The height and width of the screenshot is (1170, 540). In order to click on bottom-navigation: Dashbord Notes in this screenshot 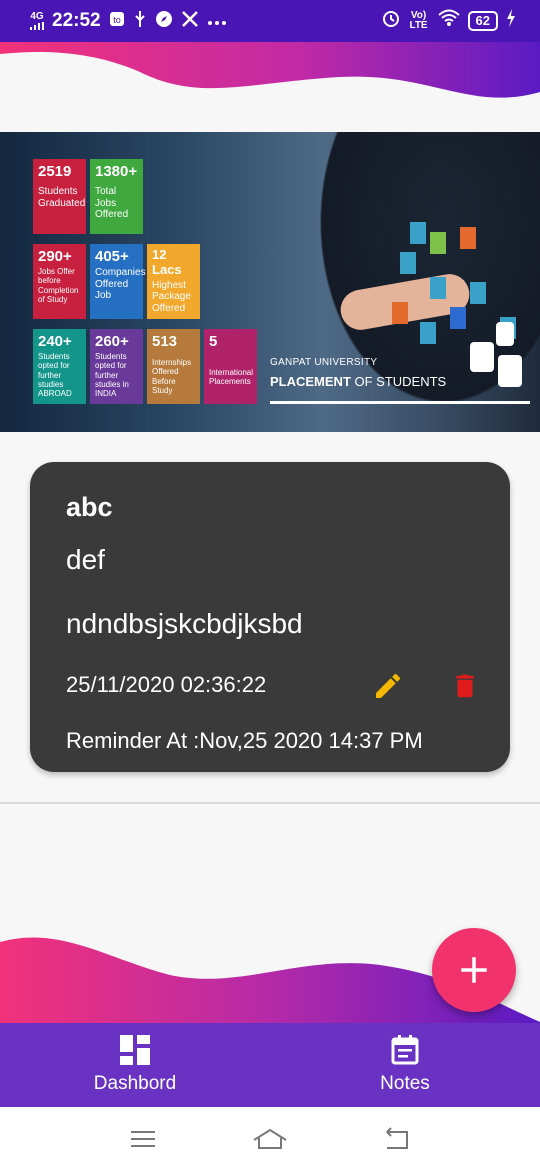, I will do `click(270, 1065)`.